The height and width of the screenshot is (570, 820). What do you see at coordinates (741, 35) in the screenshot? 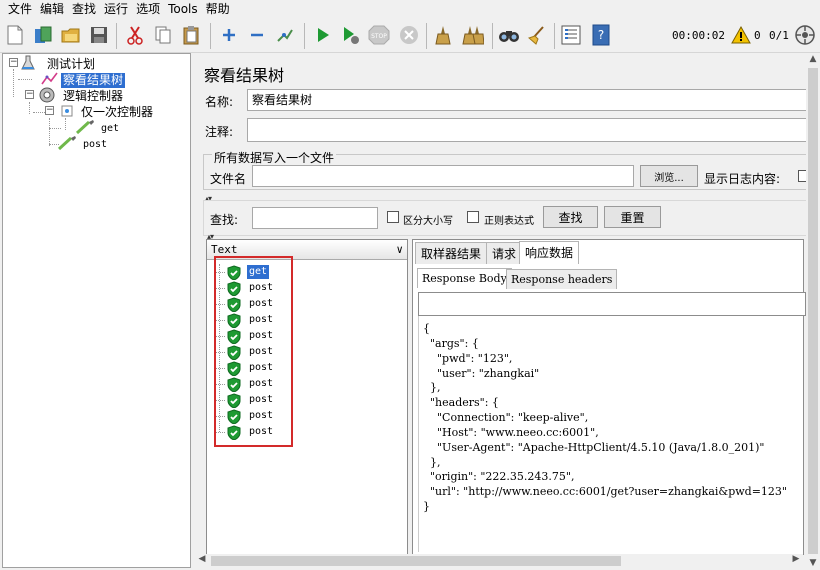
I see `warning-icon` at bounding box center [741, 35].